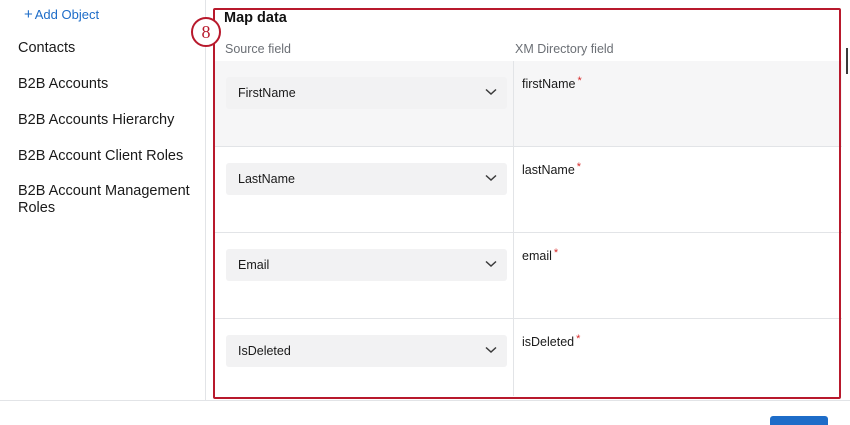 The image size is (850, 425). Describe the element at coordinates (108, 200) in the screenshot. I see `sidebar-item-b2b-account-management-roles: B2B Account Management Roles` at that location.